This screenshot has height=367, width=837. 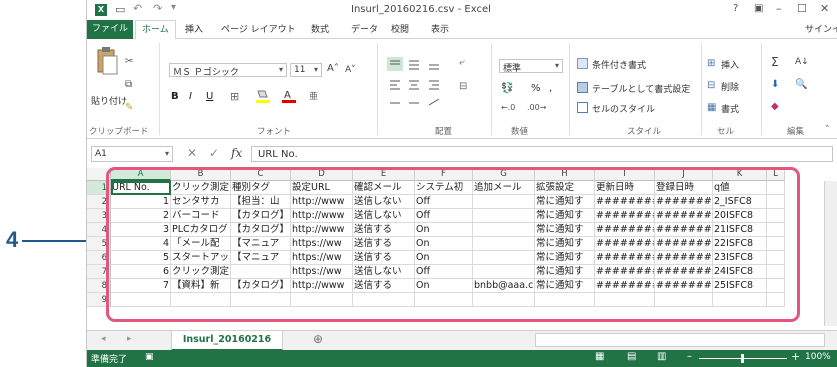 What do you see at coordinates (236, 153) in the screenshot?
I see `insert-function-icon: fx` at bounding box center [236, 153].